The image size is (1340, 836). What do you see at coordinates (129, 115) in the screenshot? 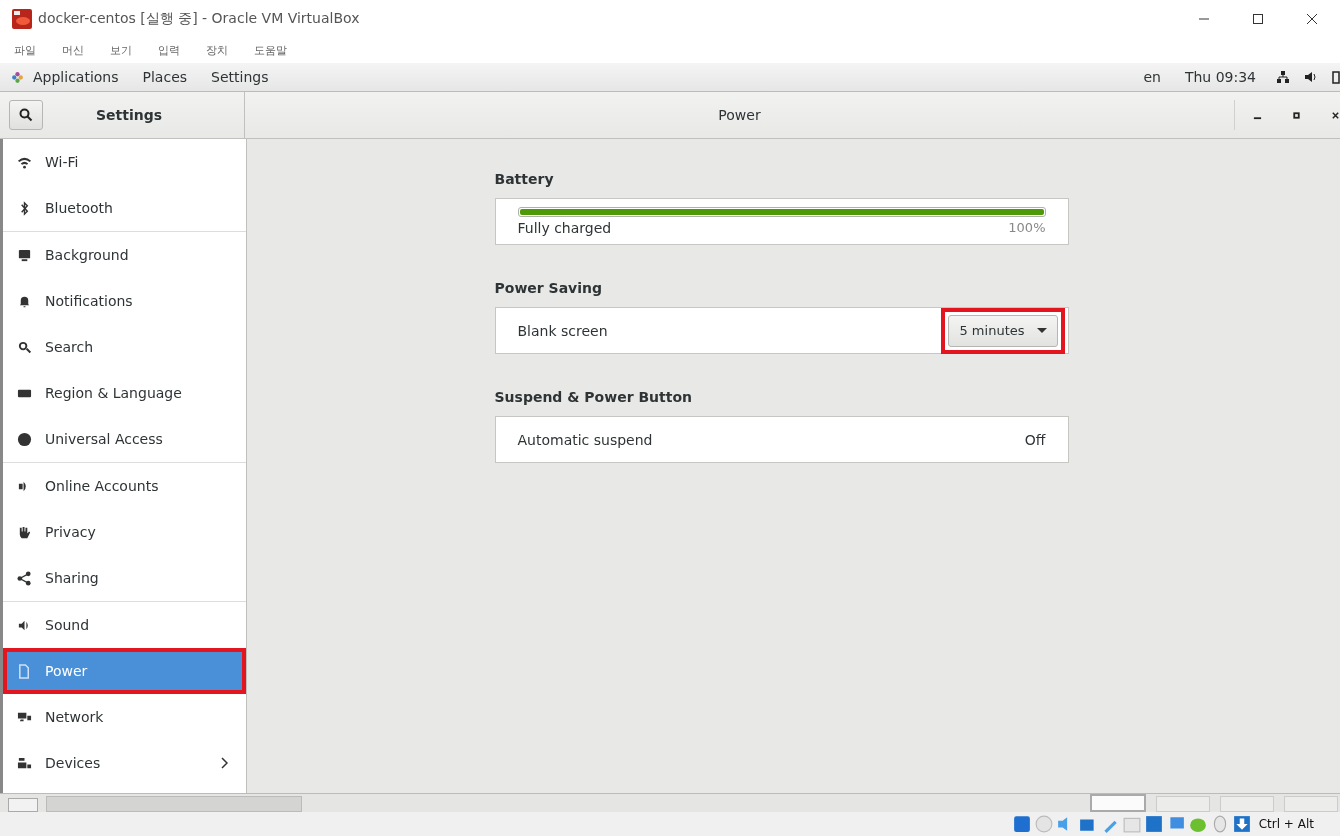
I see `sidebar-title: Settings` at bounding box center [129, 115].